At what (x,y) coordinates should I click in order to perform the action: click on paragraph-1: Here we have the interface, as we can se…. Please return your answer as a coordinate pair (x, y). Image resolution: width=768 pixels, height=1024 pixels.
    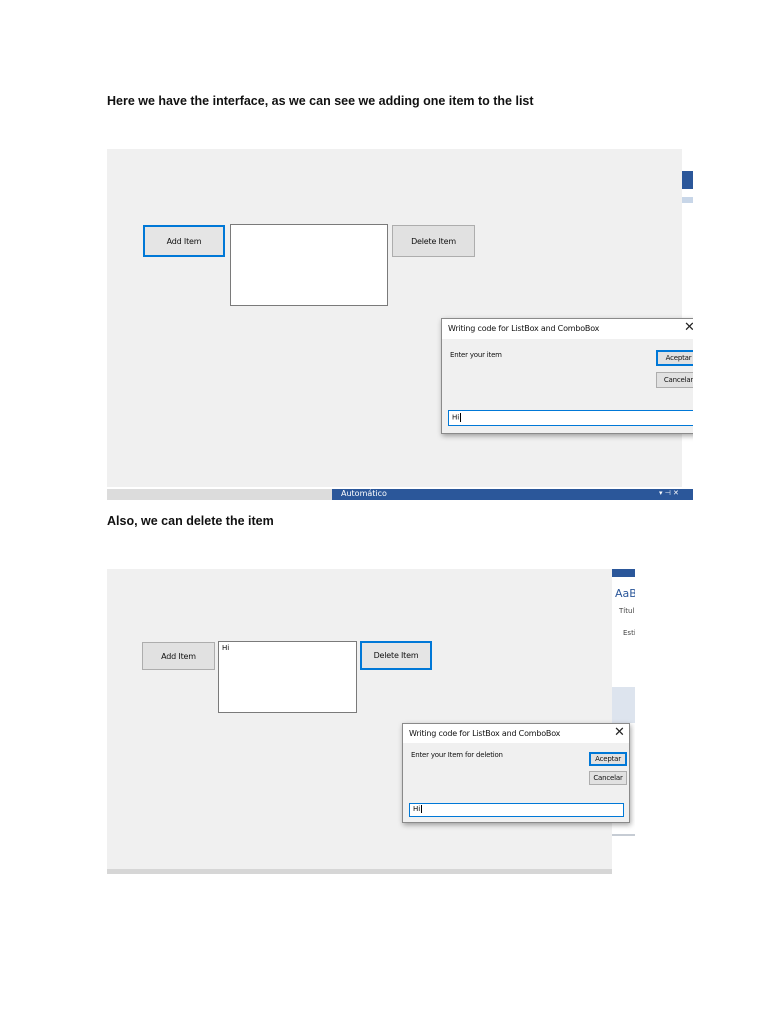
    Looking at the image, I should click on (320, 101).